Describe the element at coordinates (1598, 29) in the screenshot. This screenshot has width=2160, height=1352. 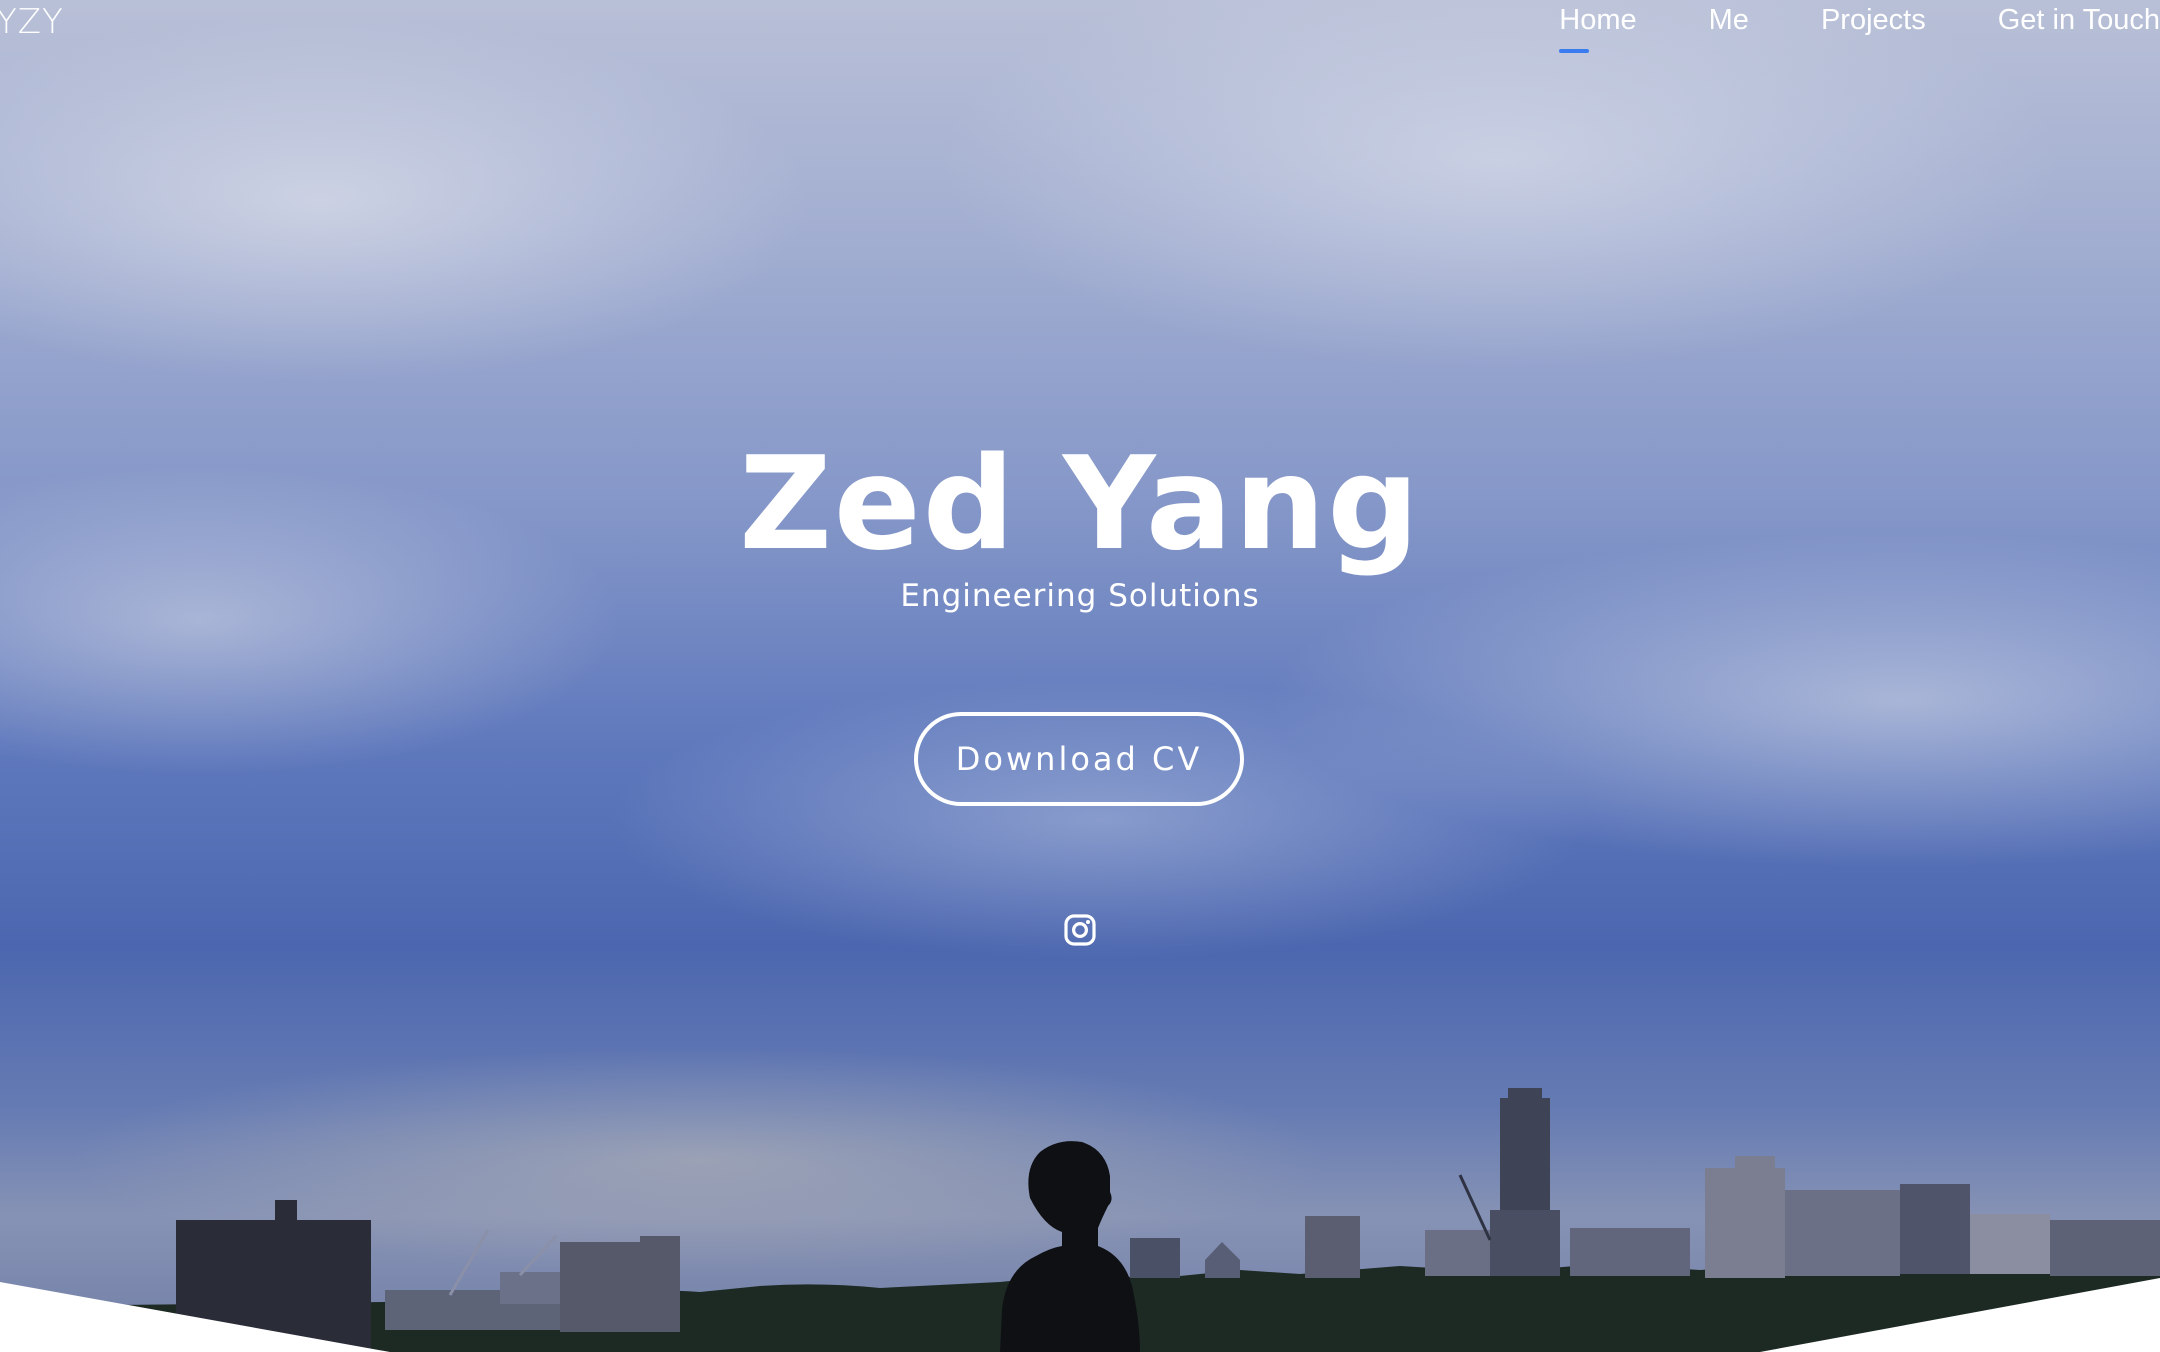
I see `nav-item-home: Home` at that location.